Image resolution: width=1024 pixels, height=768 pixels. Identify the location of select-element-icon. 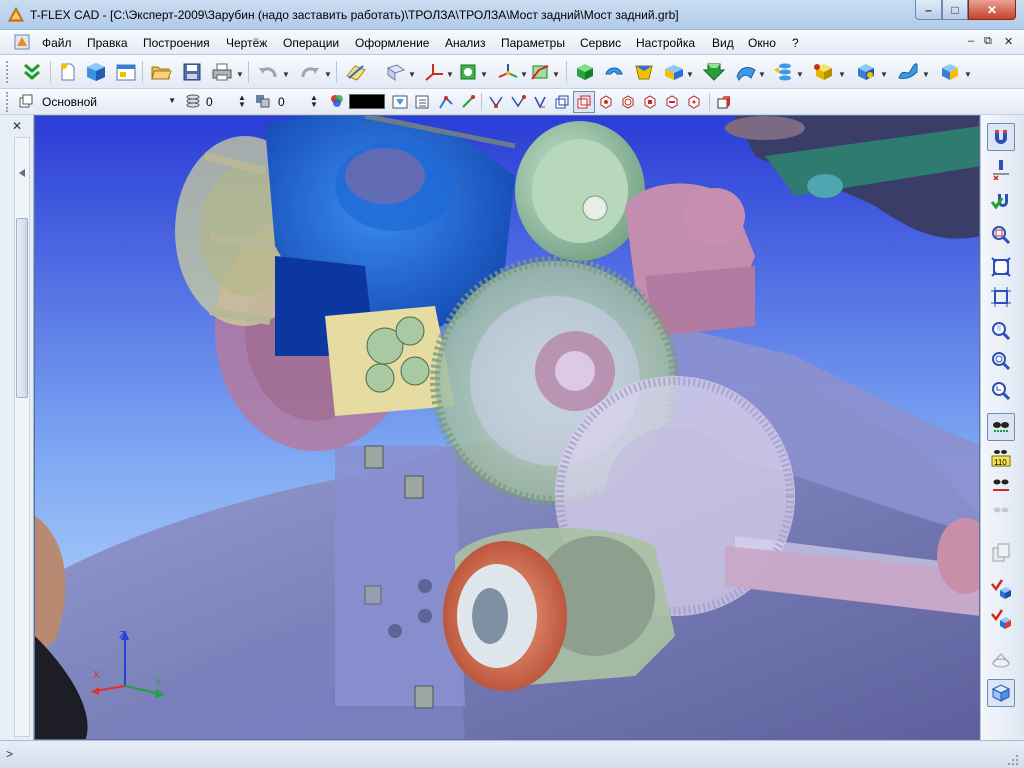
(672, 102).